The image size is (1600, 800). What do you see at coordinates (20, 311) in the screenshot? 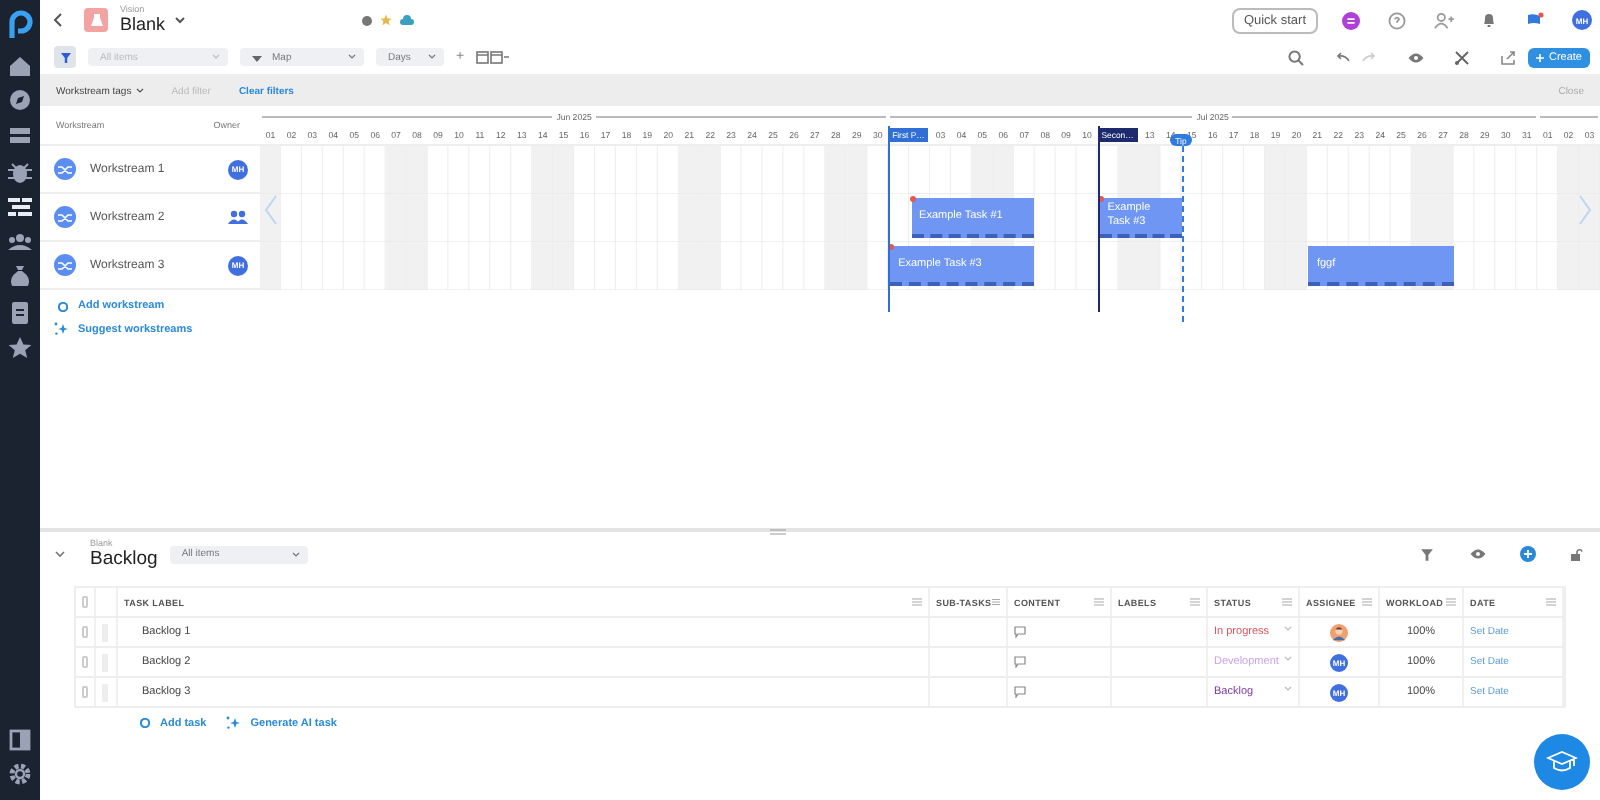
I see `clipboard-icon` at bounding box center [20, 311].